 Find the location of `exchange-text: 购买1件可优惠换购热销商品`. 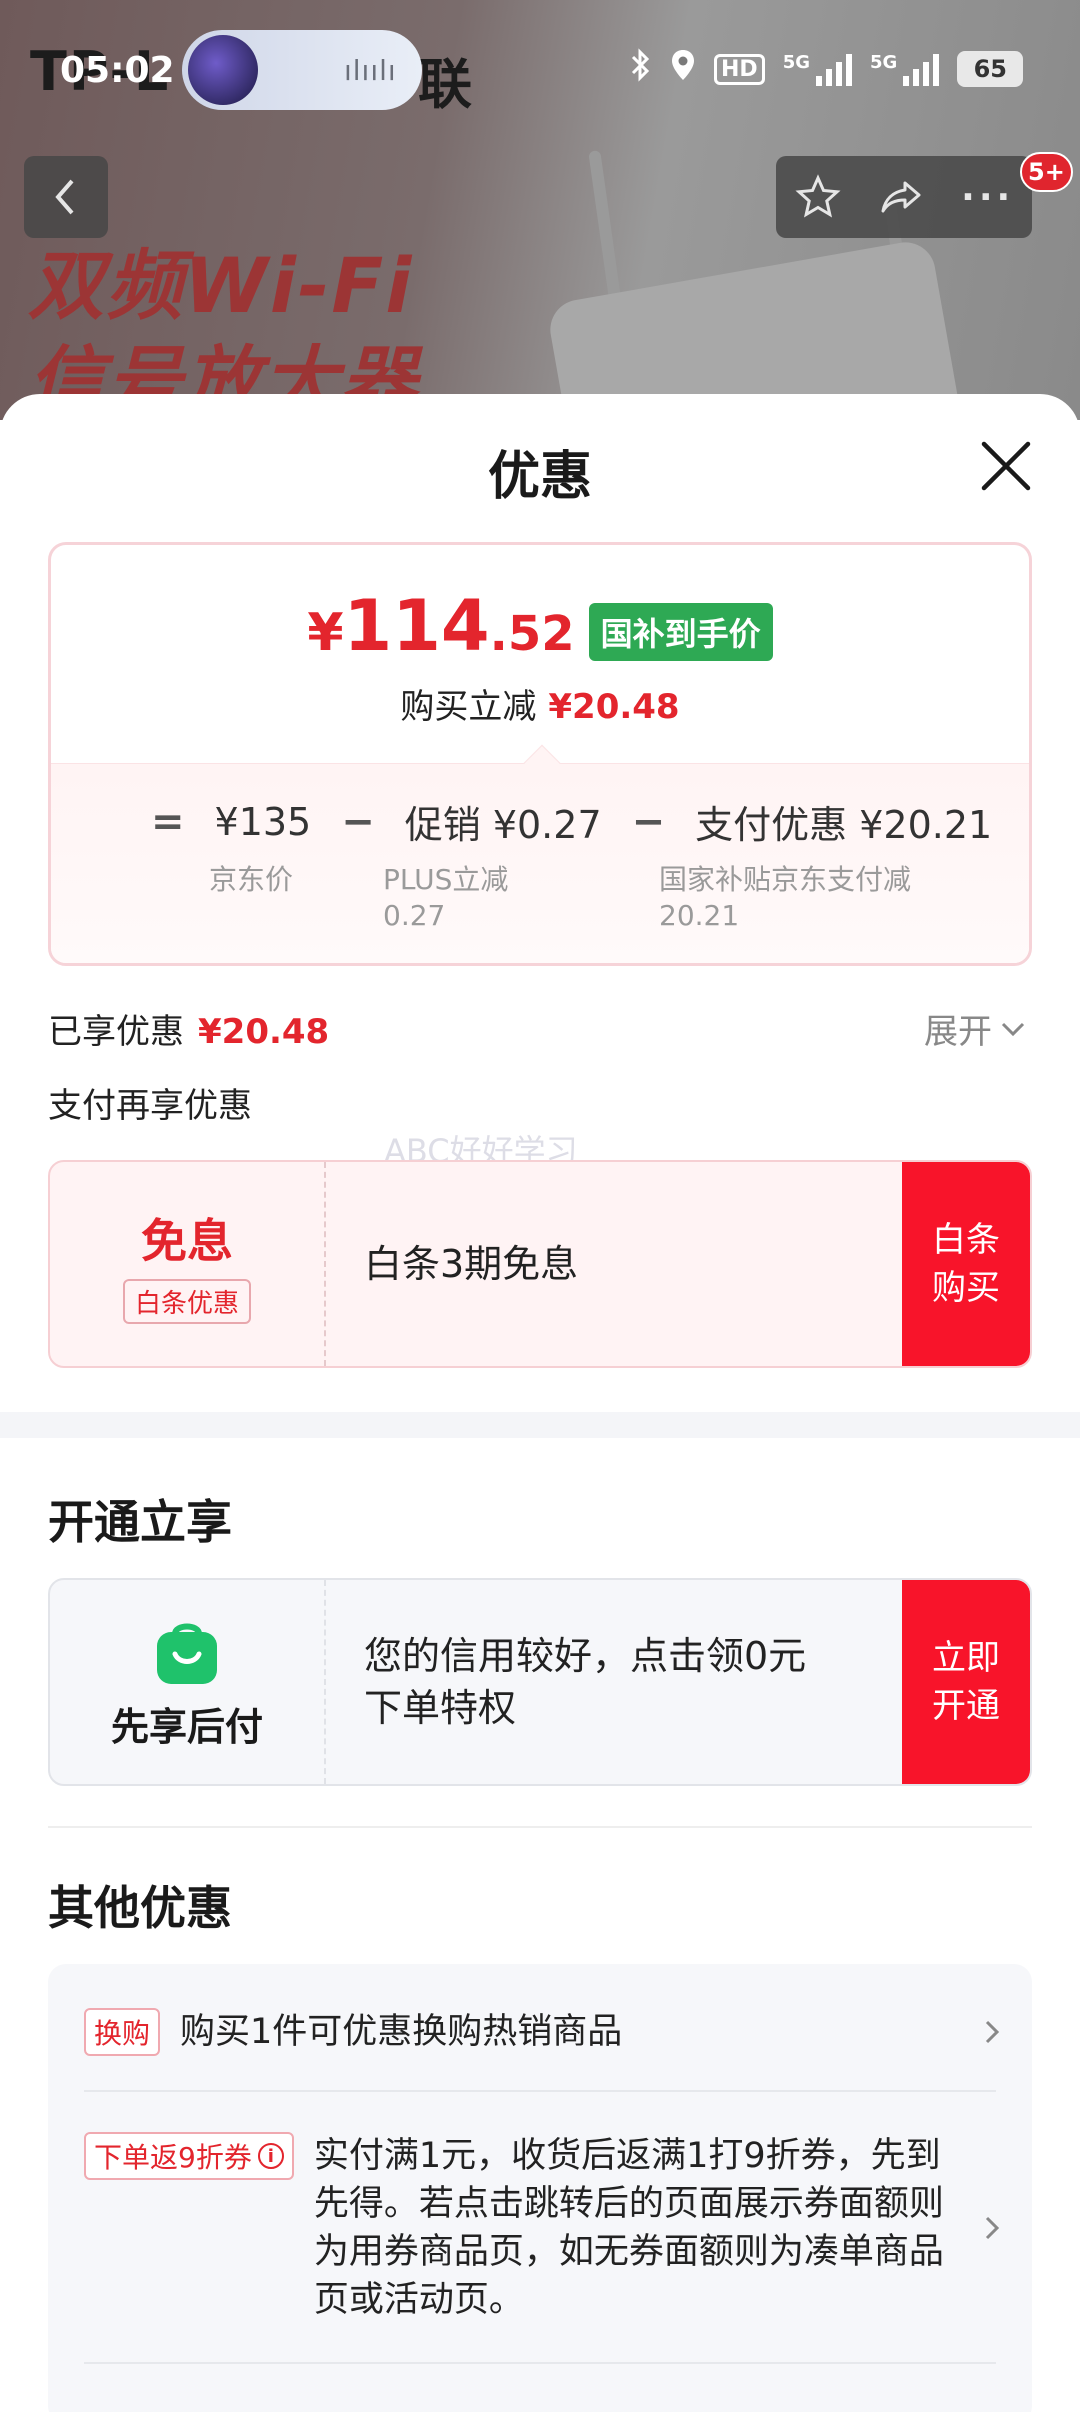

exchange-text: 购买1件可优惠换购热销商品 is located at coordinates (401, 2032).